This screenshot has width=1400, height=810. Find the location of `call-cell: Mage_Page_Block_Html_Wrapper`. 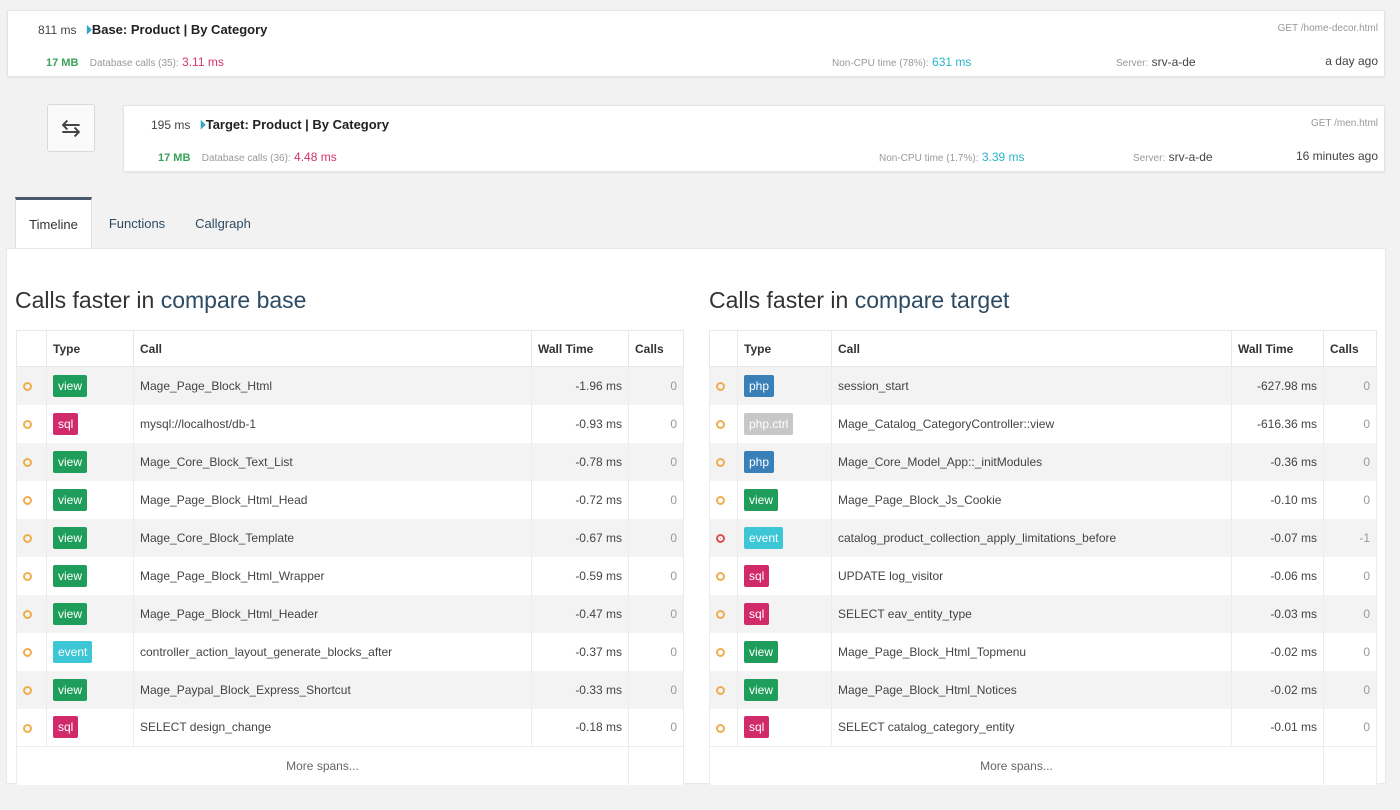

call-cell: Mage_Page_Block_Html_Wrapper is located at coordinates (332, 575).